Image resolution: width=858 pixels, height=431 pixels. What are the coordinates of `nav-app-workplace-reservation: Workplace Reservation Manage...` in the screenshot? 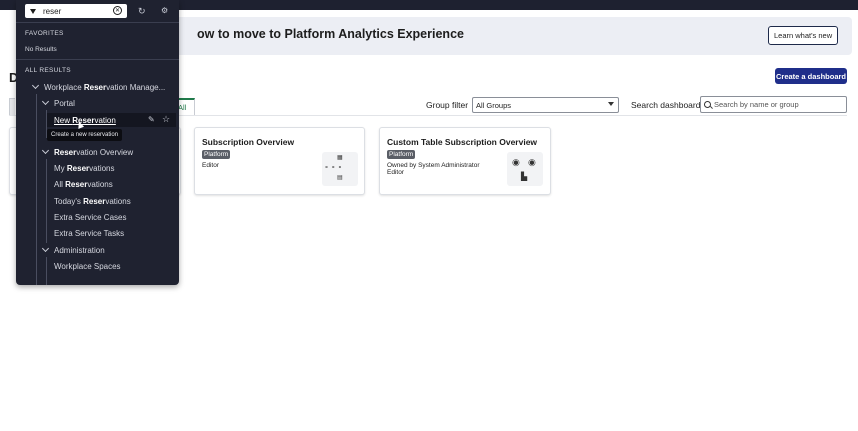 It's located at (98, 86).